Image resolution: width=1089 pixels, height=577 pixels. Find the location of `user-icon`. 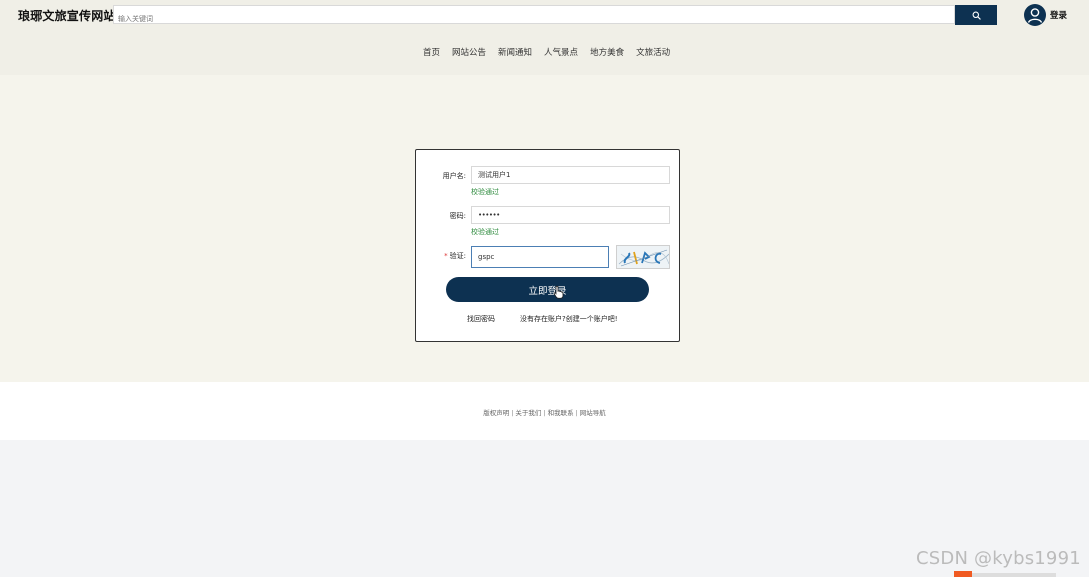

user-icon is located at coordinates (1035, 15).